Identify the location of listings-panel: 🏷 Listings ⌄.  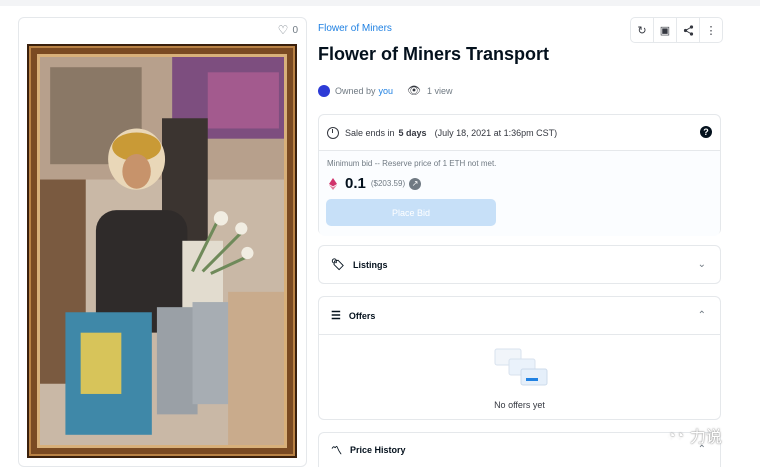
(519, 264).